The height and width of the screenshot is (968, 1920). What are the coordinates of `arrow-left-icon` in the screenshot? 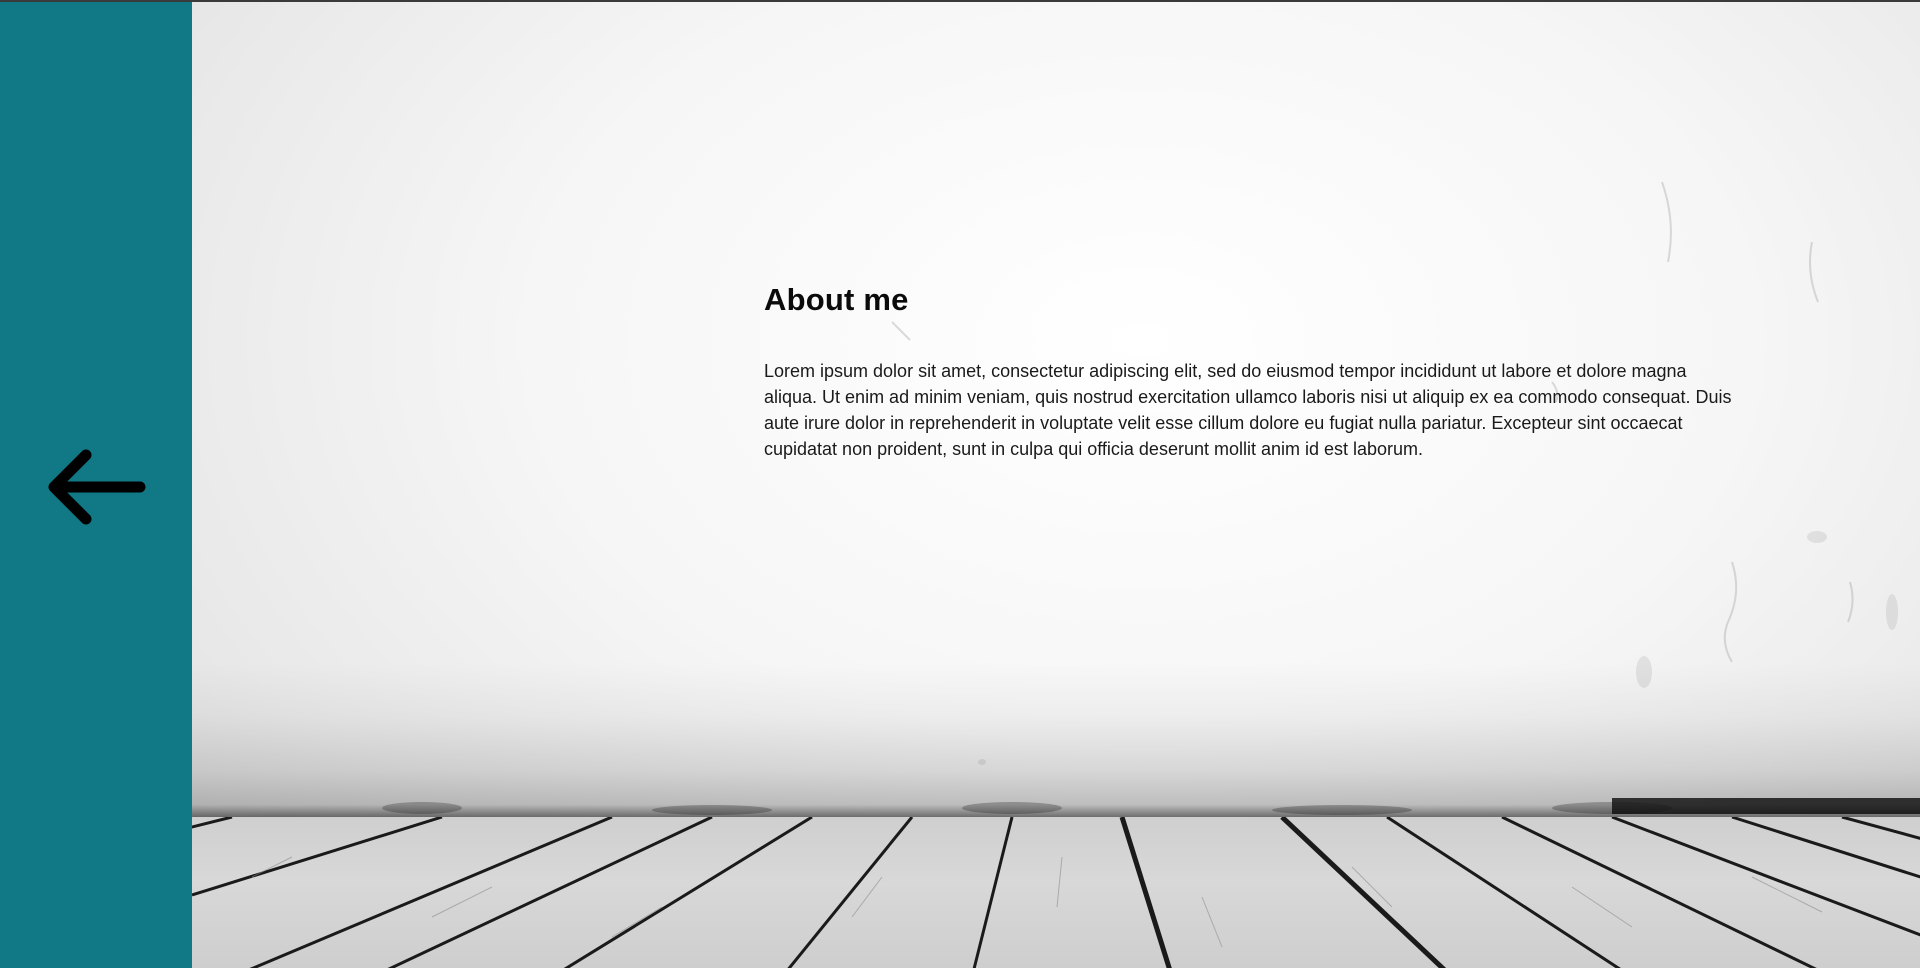 It's located at (97, 487).